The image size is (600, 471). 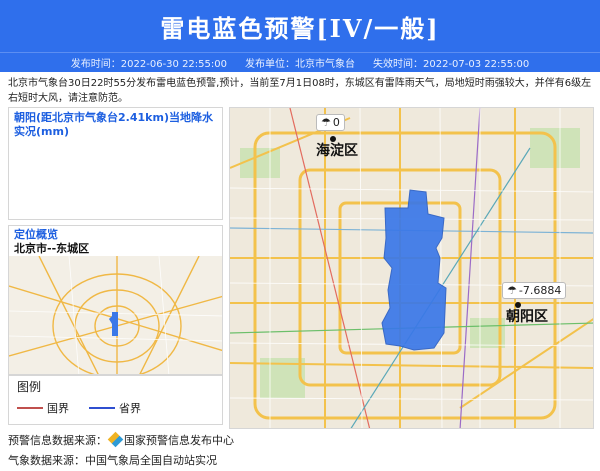 What do you see at coordinates (30, 408) in the screenshot?
I see `national-border-swatch` at bounding box center [30, 408].